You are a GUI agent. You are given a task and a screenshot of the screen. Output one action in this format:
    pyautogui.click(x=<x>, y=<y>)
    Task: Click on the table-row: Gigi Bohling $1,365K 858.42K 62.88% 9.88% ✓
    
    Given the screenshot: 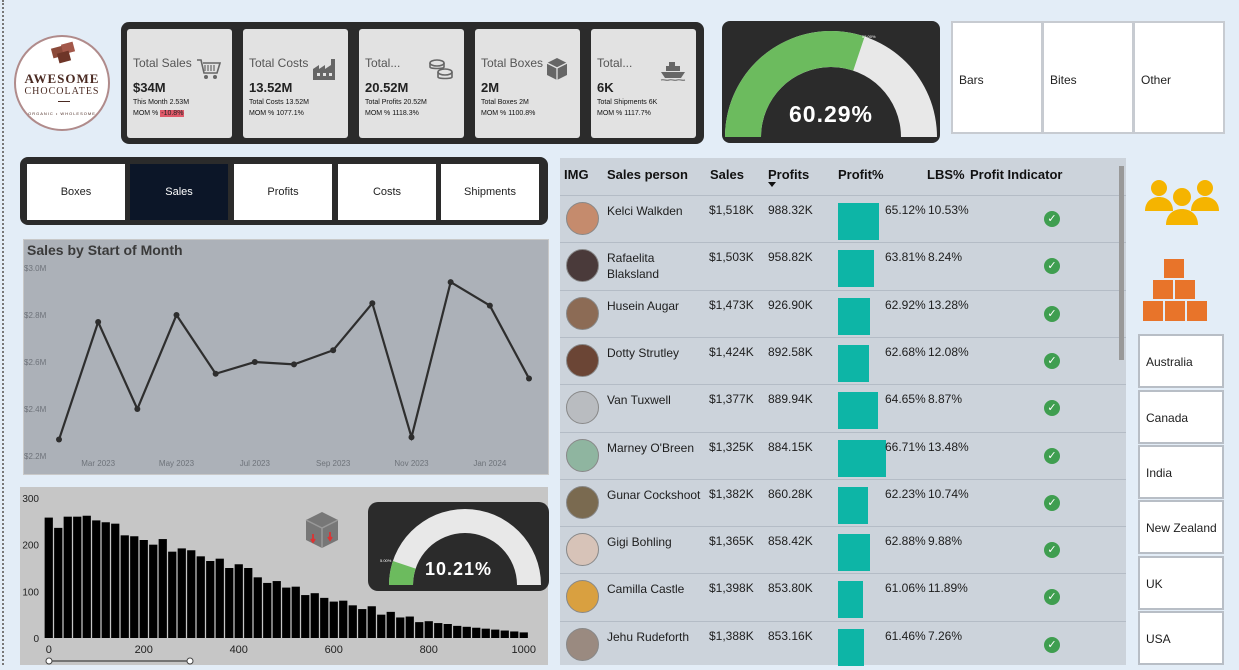 What is the action you would take?
    pyautogui.click(x=843, y=550)
    